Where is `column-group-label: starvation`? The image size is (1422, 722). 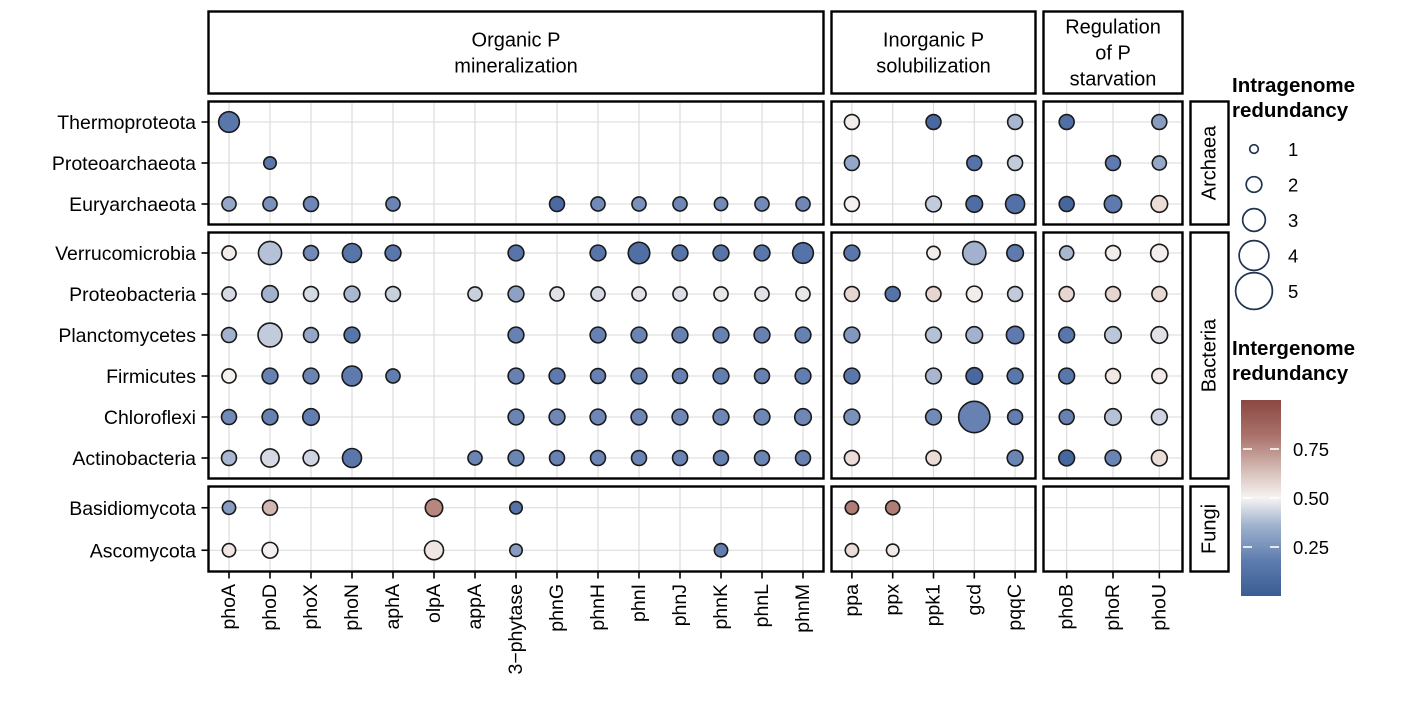 column-group-label: starvation is located at coordinates (1113, 80).